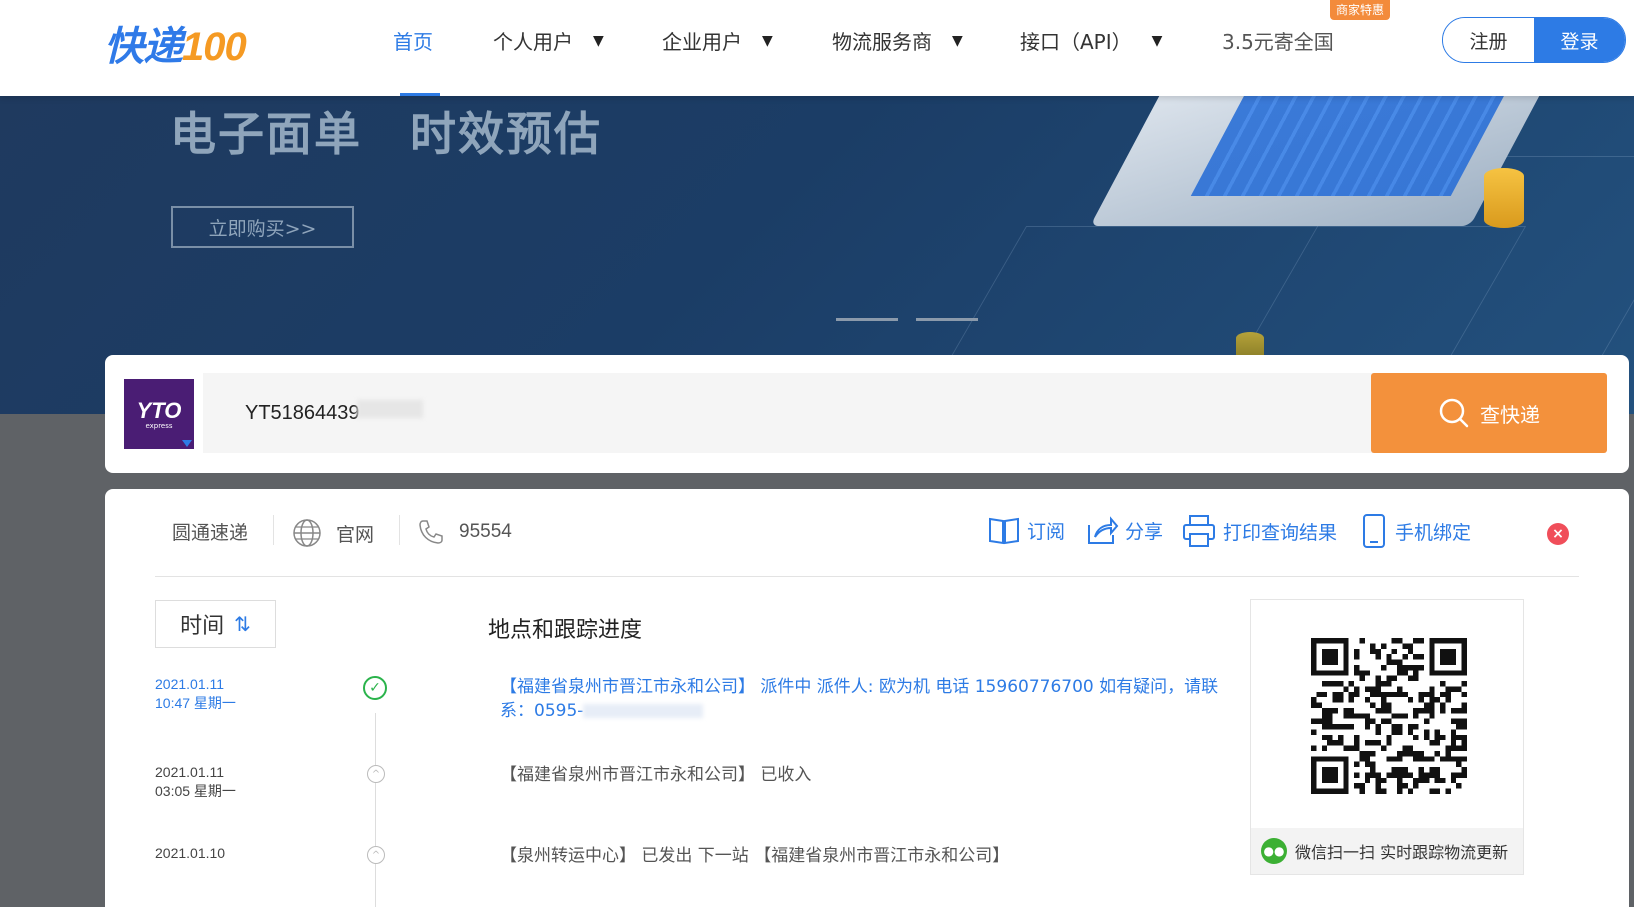 The image size is (1634, 907). Describe the element at coordinates (159, 426) in the screenshot. I see `carrier-logo-sub: express` at that location.